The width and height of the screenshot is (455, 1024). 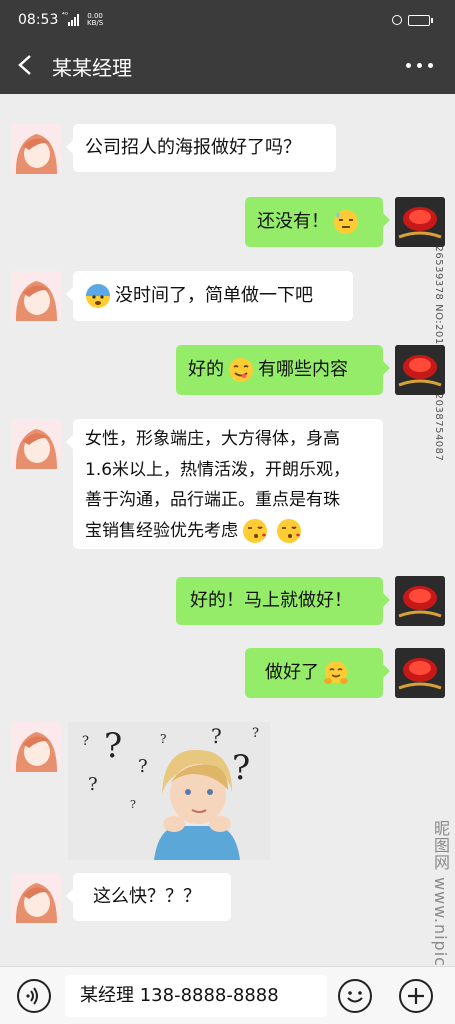 What do you see at coordinates (303, 369) in the screenshot?
I see `message-text-after: 有哪些内容` at bounding box center [303, 369].